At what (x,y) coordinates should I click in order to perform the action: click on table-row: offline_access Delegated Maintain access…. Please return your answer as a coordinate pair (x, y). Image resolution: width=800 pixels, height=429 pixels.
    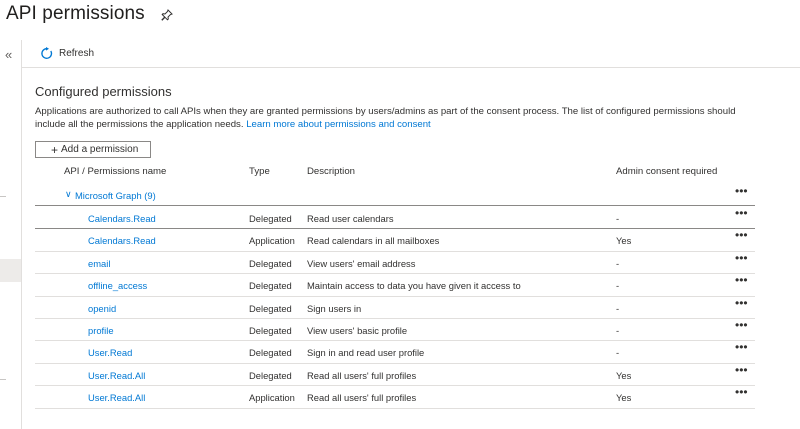
    Looking at the image, I should click on (395, 285).